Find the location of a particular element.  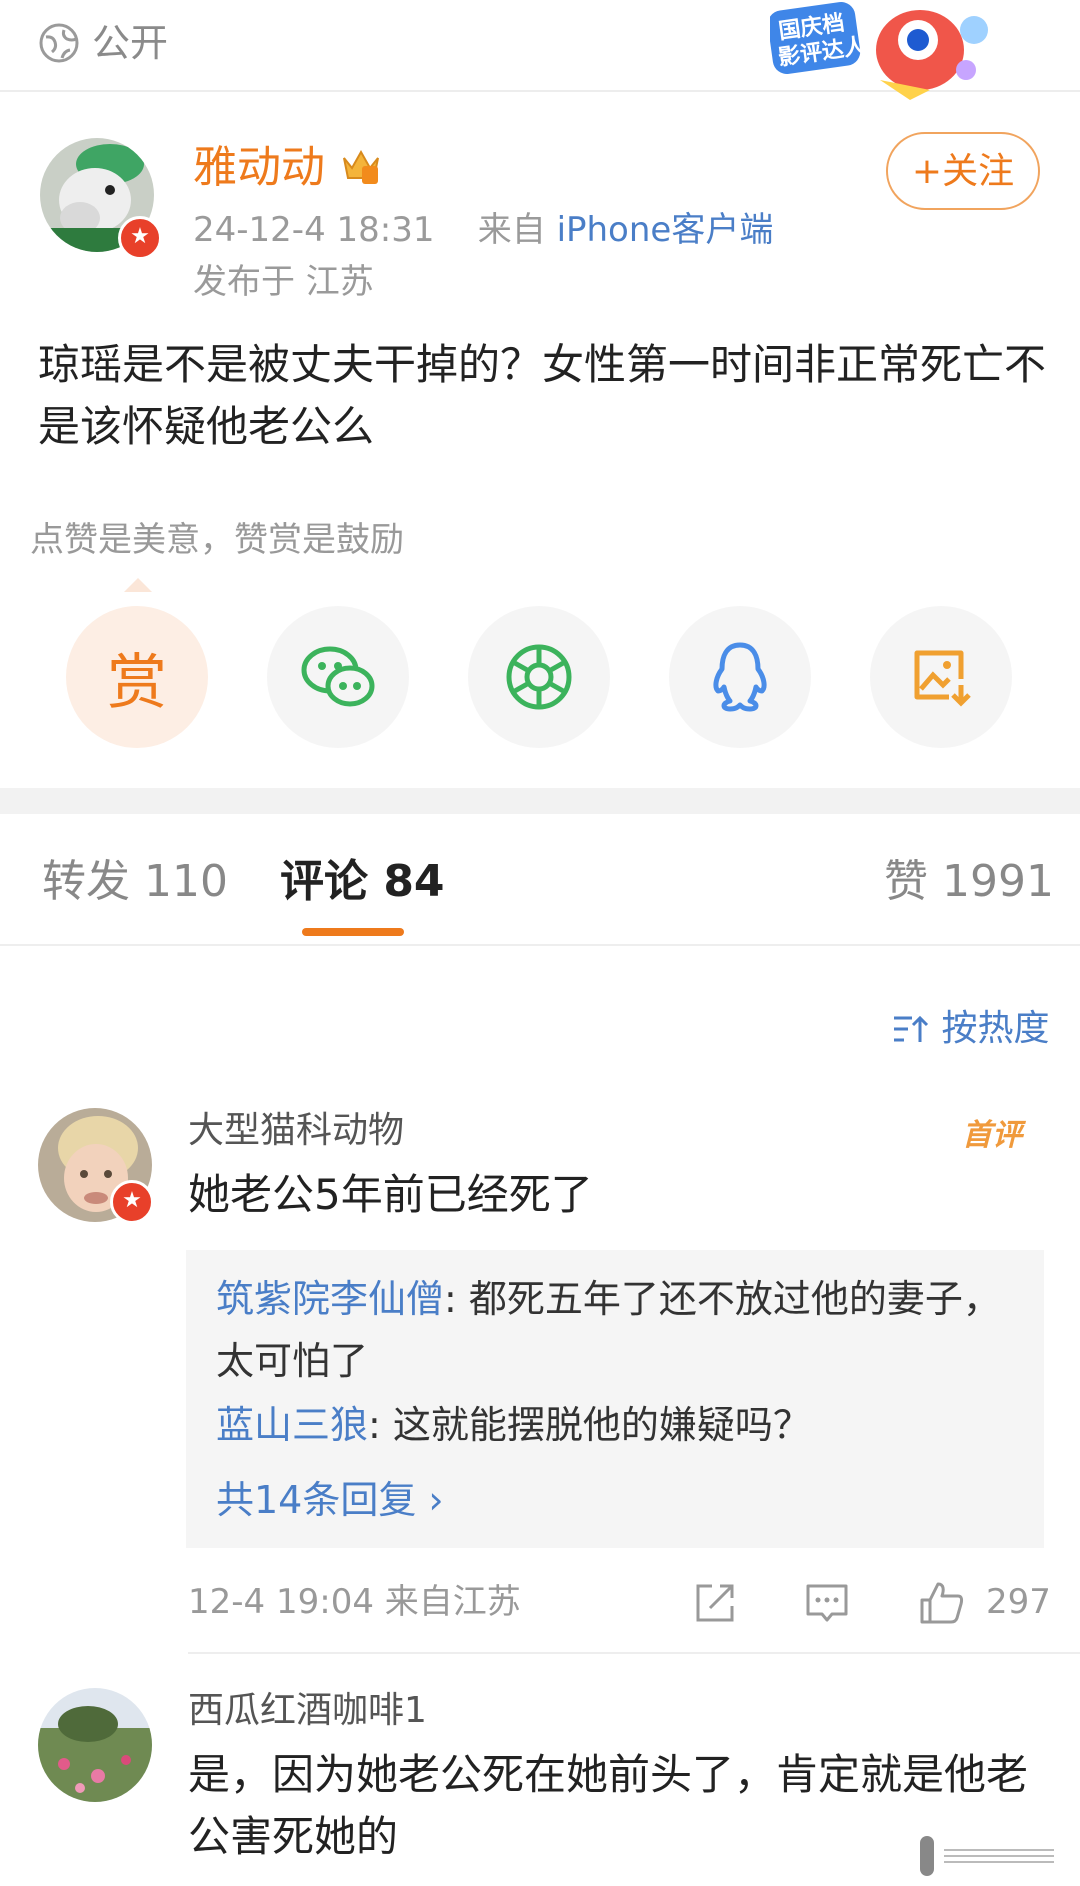

globe-icon is located at coordinates (59, 43).